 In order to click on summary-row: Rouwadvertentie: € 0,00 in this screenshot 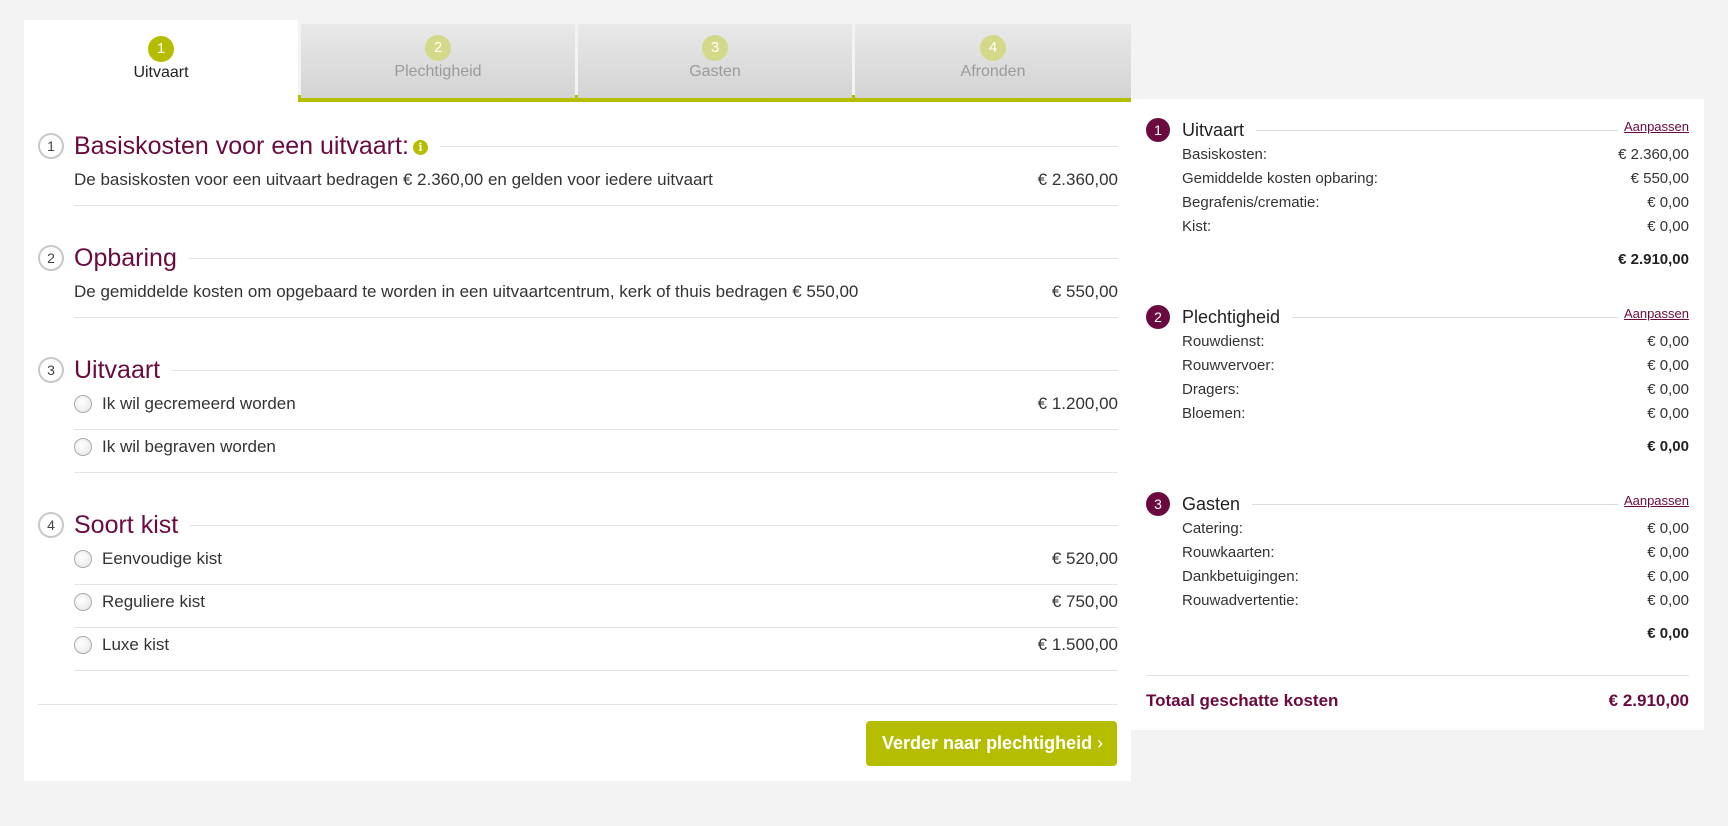, I will do `click(1435, 601)`.